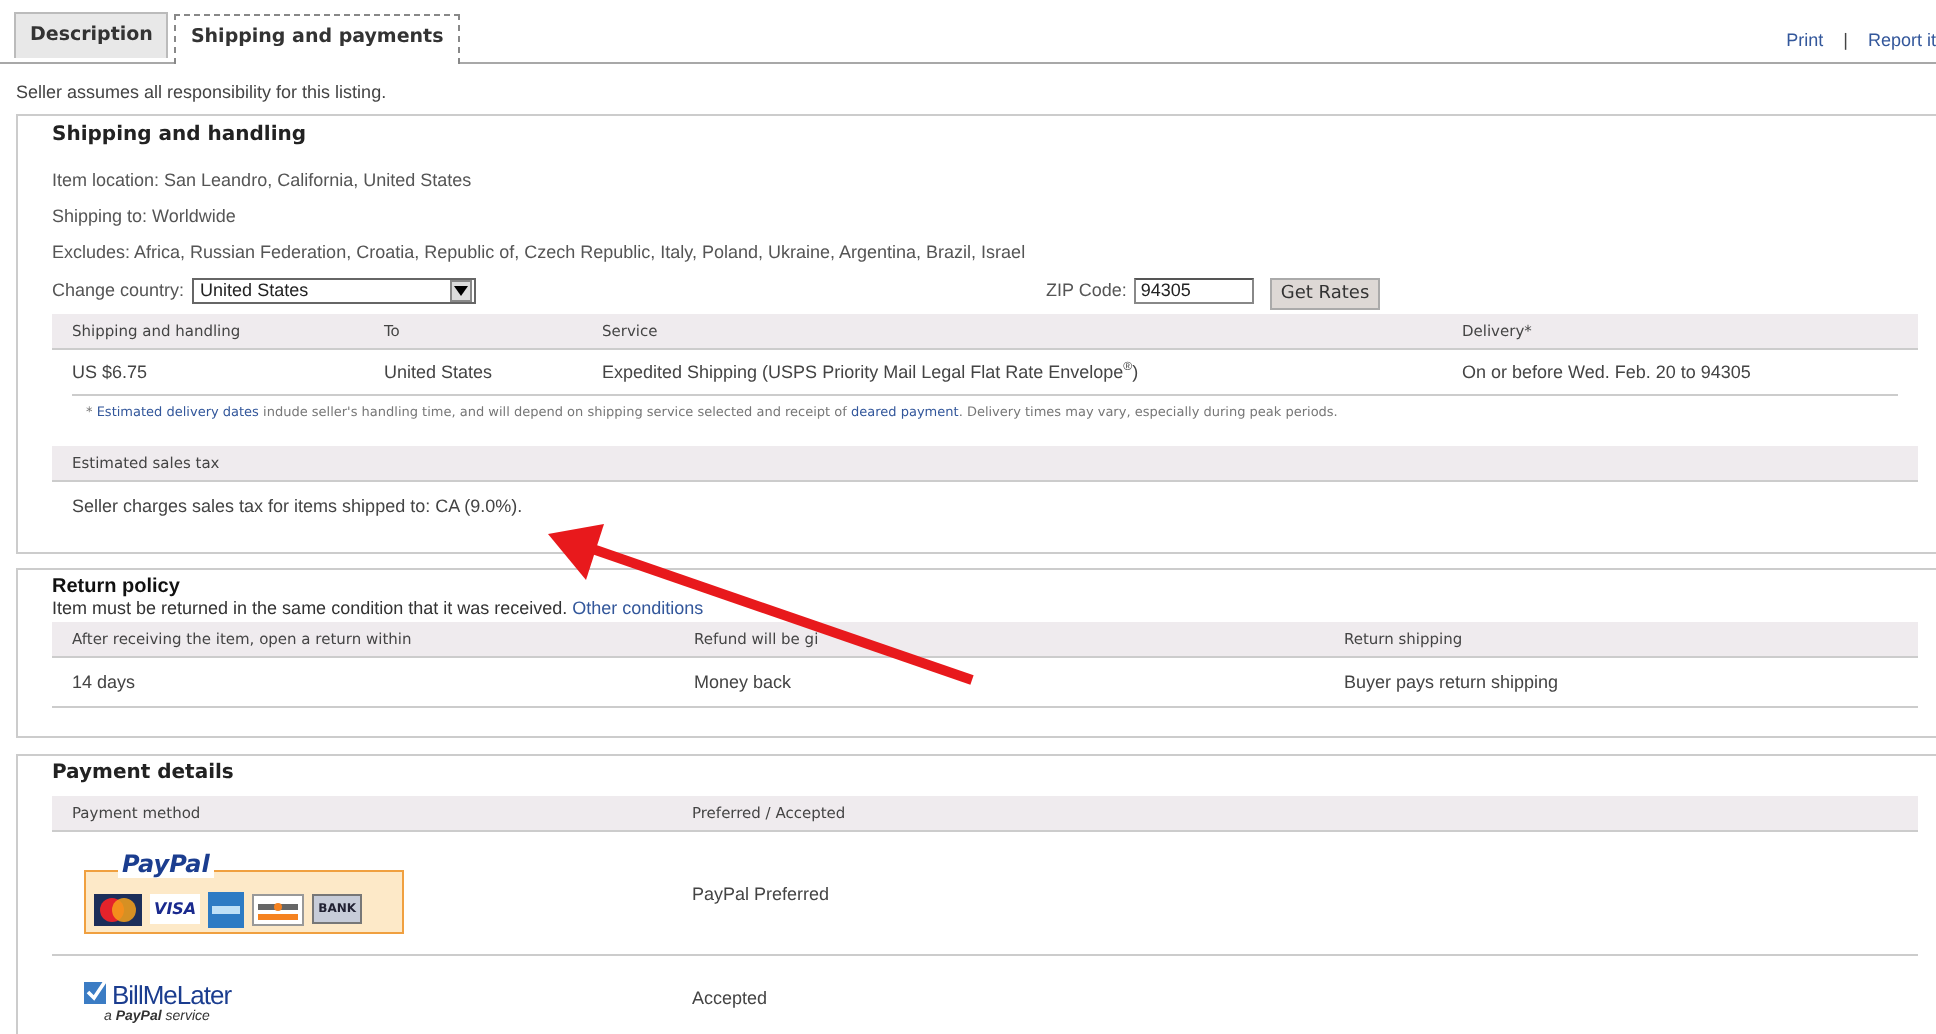 Image resolution: width=1936 pixels, height=1034 pixels. Describe the element at coordinates (111, 372) in the screenshot. I see `table-cell-text: US $6.75` at that location.